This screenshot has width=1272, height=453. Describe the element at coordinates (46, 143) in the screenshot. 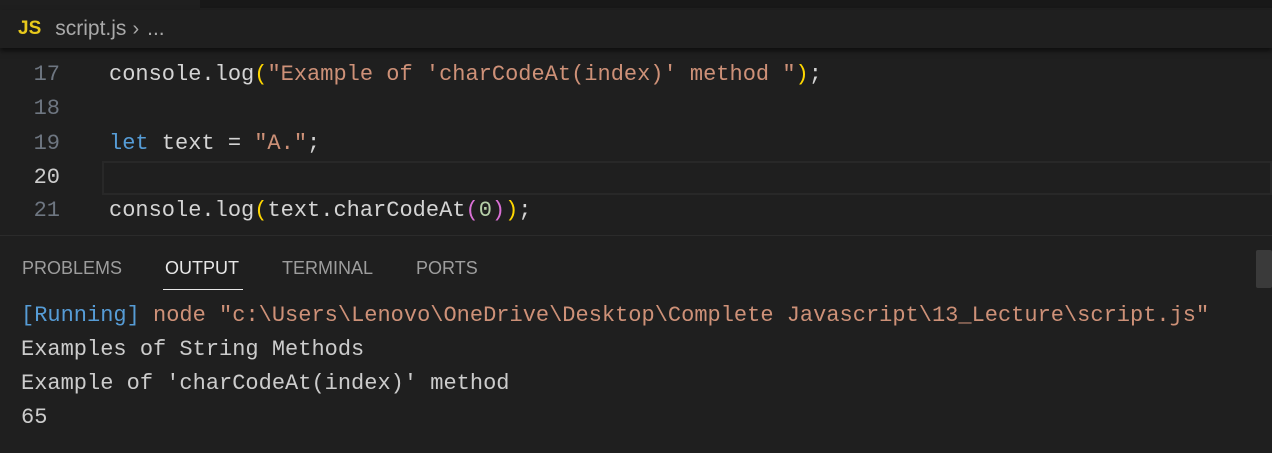

I see `line-number: 19` at that location.